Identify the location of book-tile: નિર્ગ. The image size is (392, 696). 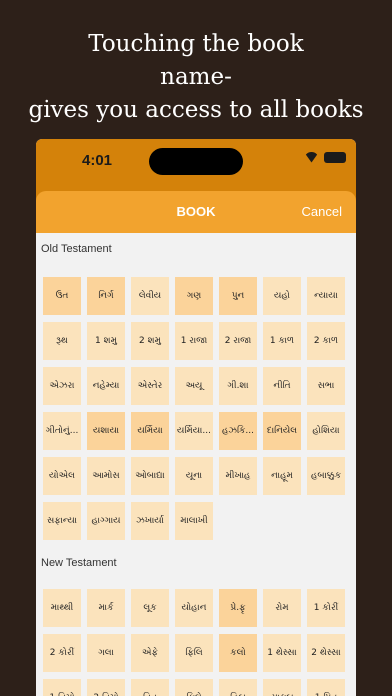
(106, 296).